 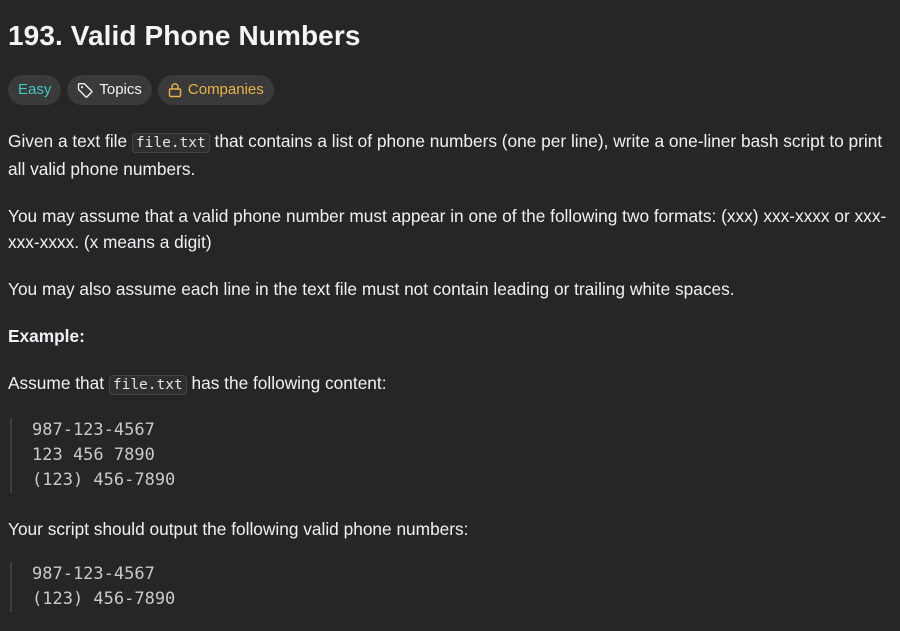 I want to click on text-span: has the following content:, so click(x=286, y=383).